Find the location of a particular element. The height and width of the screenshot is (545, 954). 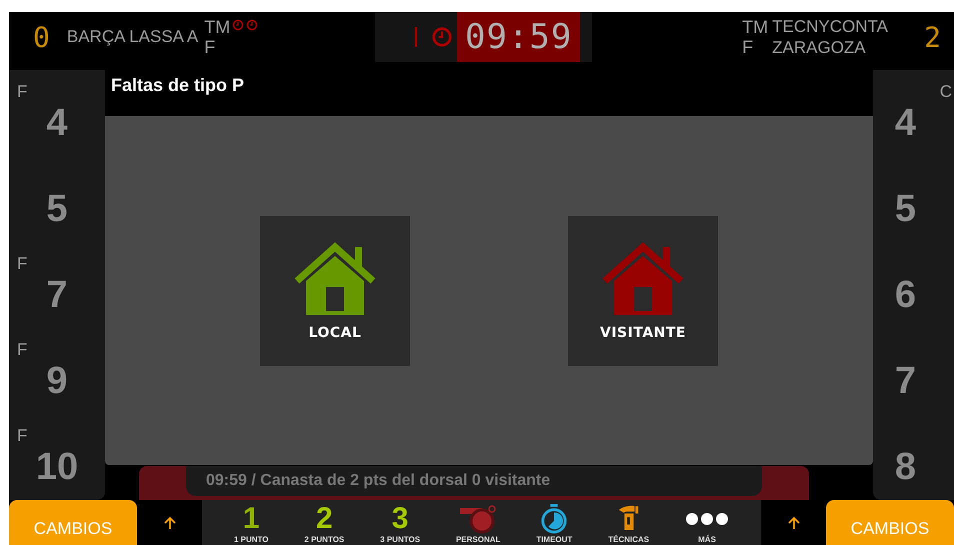

player-row: C 4 is located at coordinates (913, 113).